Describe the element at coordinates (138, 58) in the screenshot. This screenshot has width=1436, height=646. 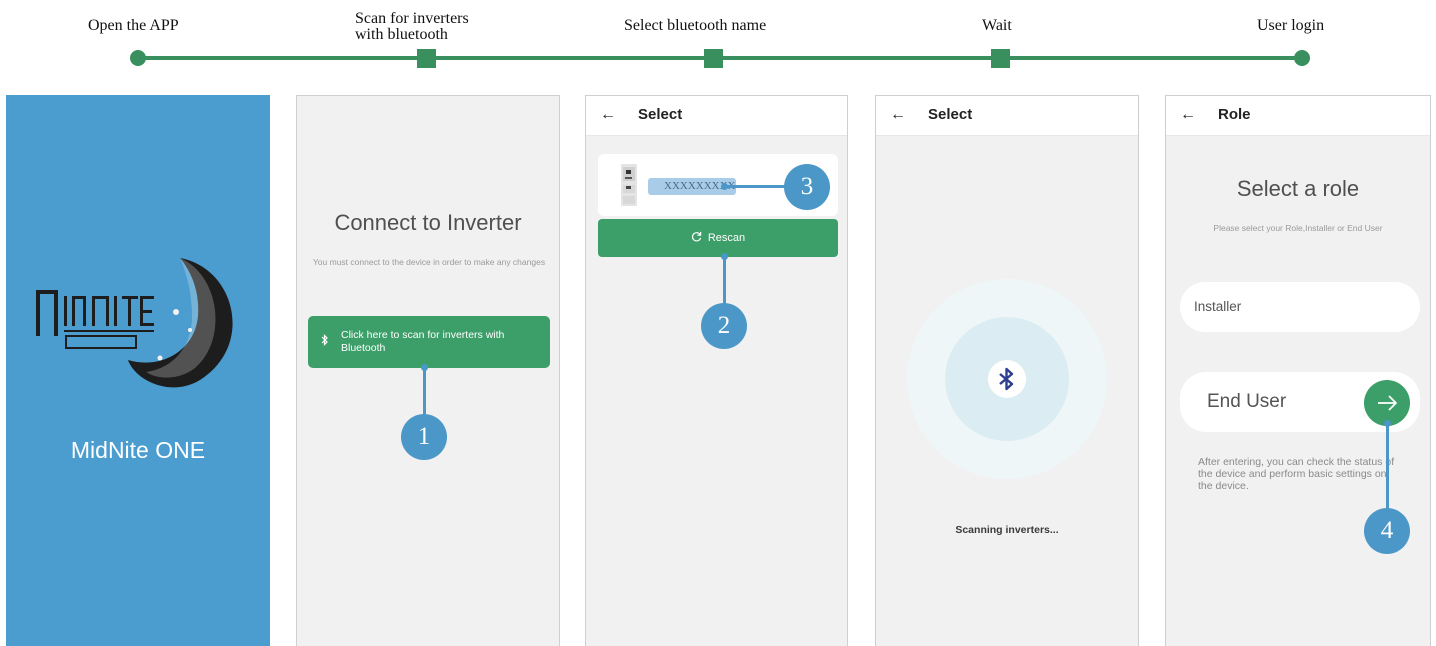
I see `timeline-start-dot` at that location.